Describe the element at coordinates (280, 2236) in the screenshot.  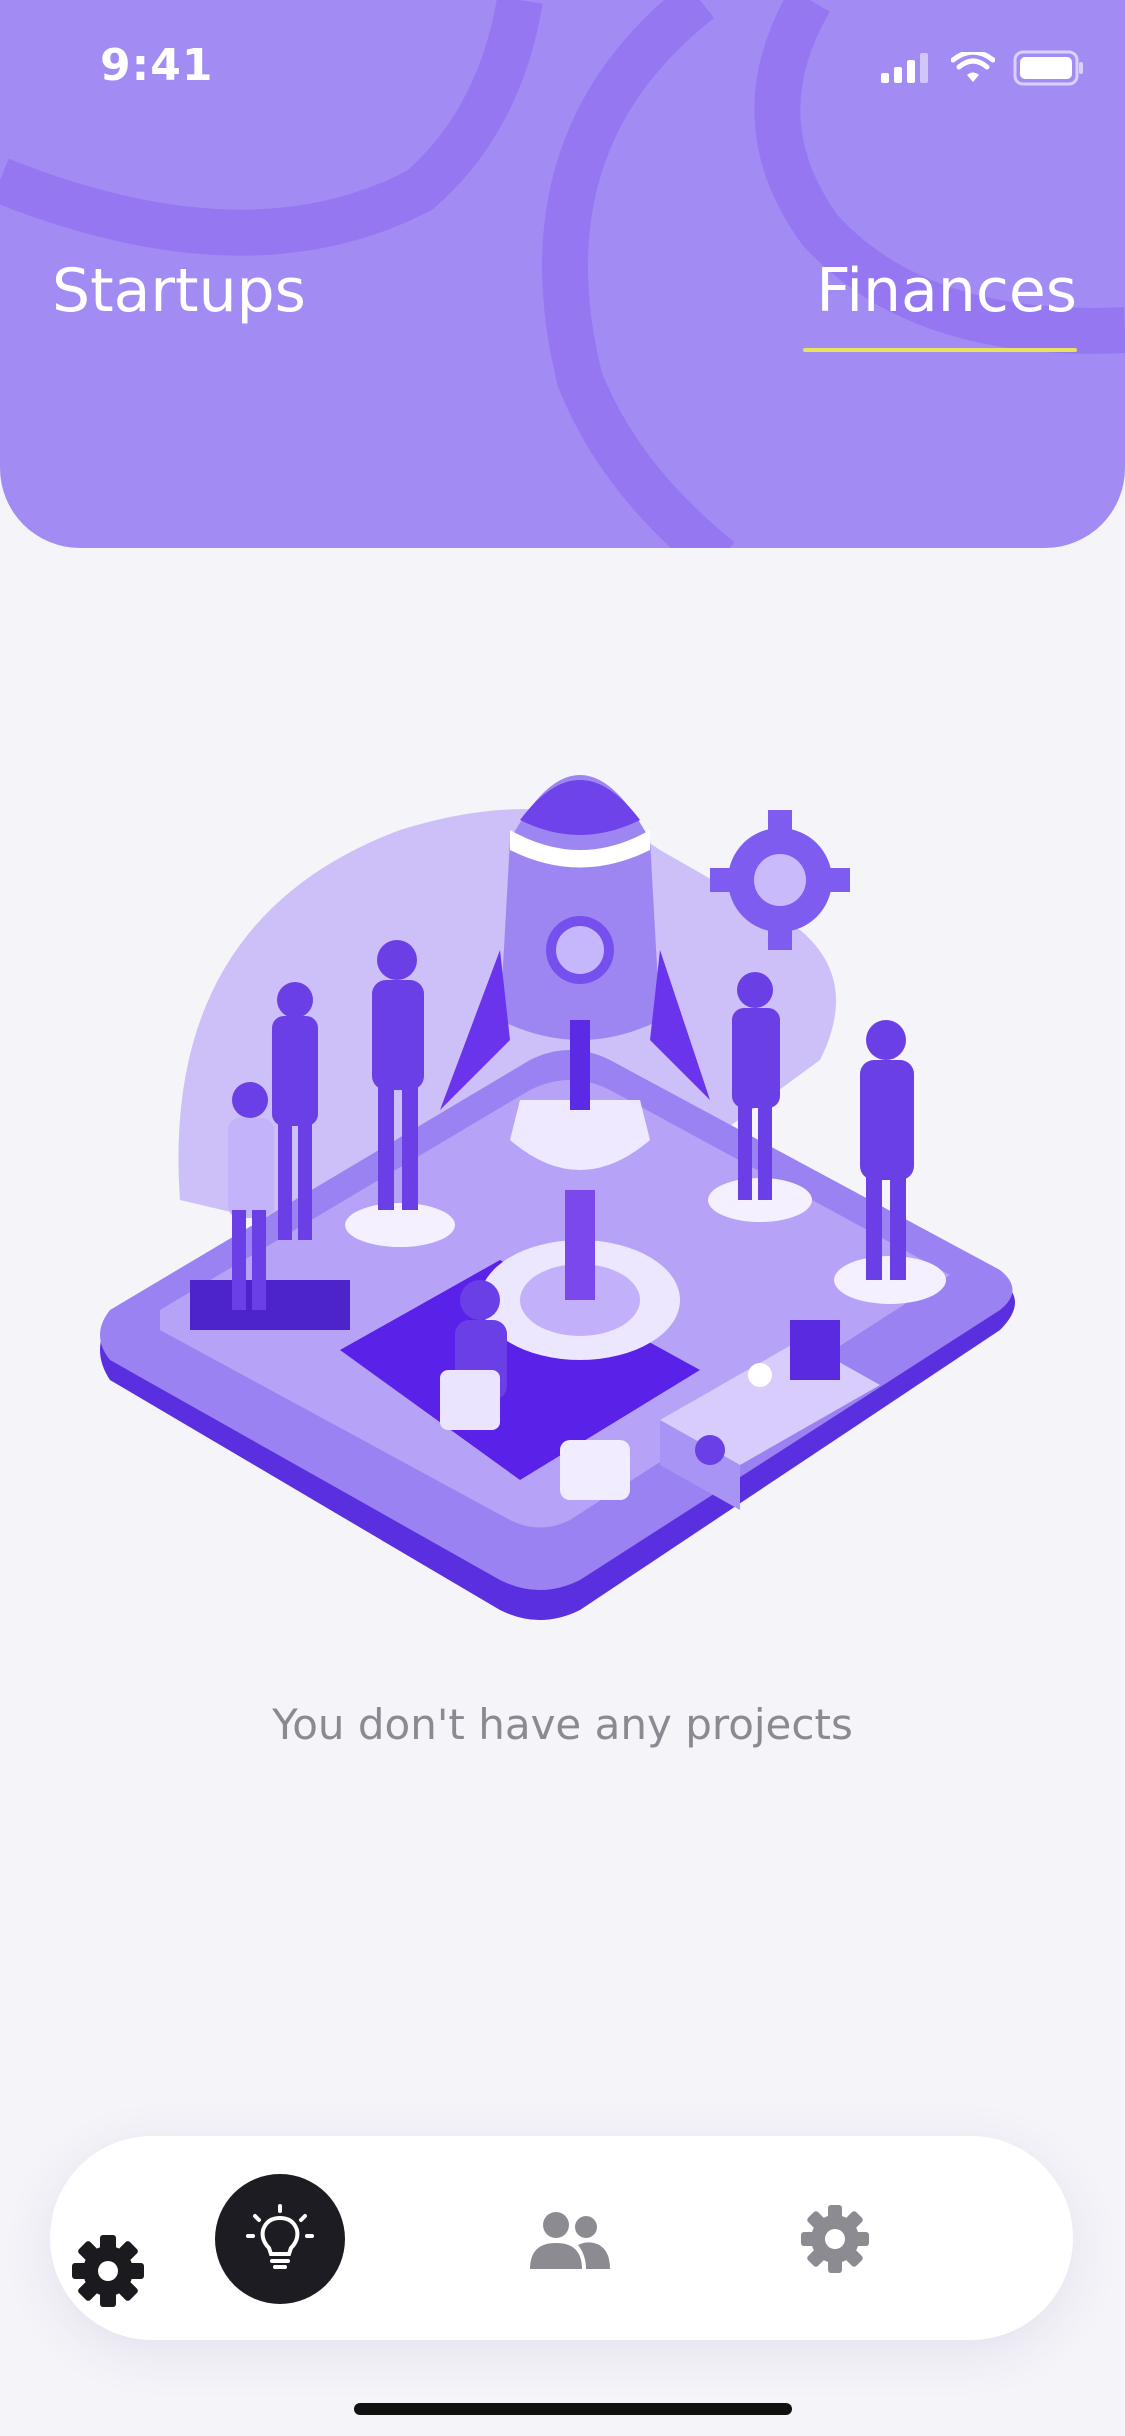
I see `lightbulb-icon` at that location.